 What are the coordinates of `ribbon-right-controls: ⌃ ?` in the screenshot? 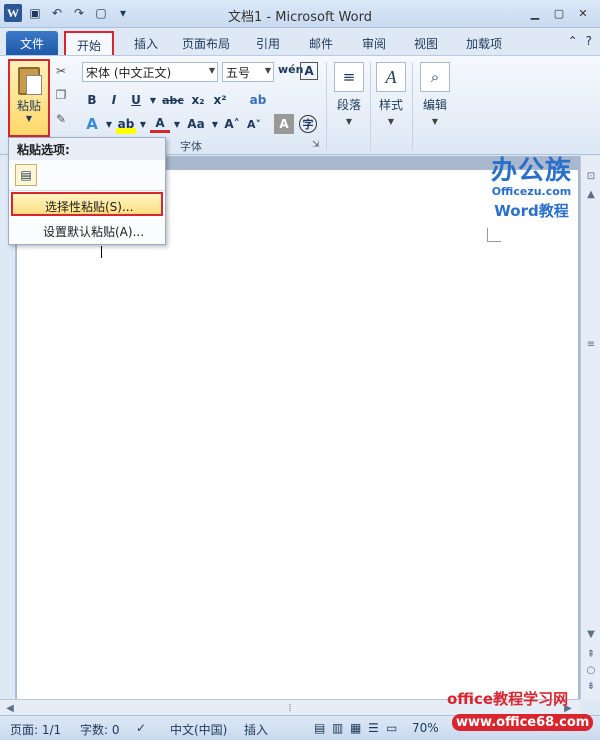 It's located at (580, 41).